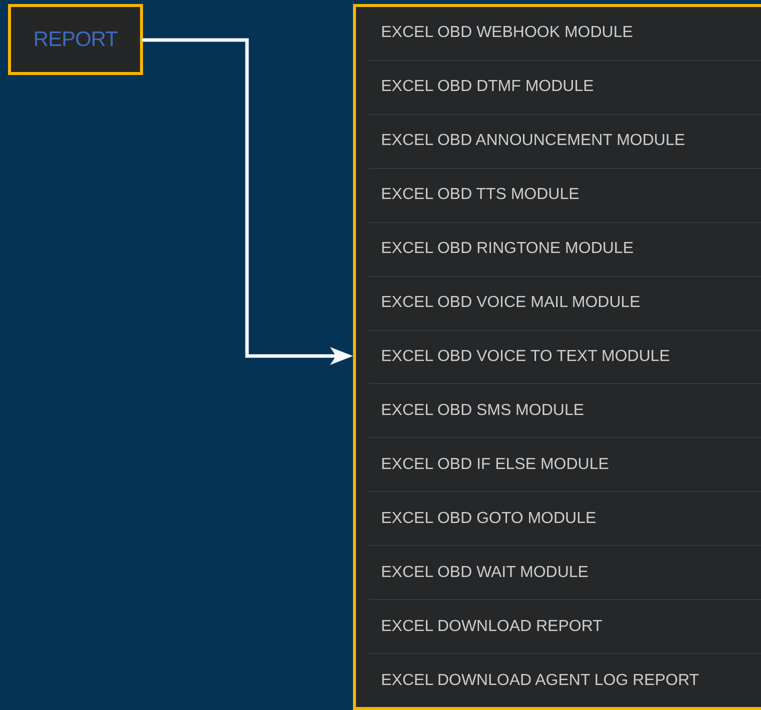 The height and width of the screenshot is (710, 761). Describe the element at coordinates (565, 195) in the screenshot. I see `menu-item: EXCEL OBD TTS MODULE` at that location.